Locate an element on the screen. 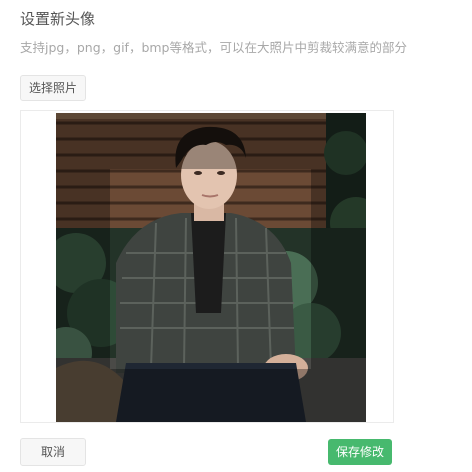 This screenshot has width=472, height=472. dialog-description: 支持jpg，png，gif，bmp等格式，可以在大照片中剪裁较满意的部分 is located at coordinates (213, 47).